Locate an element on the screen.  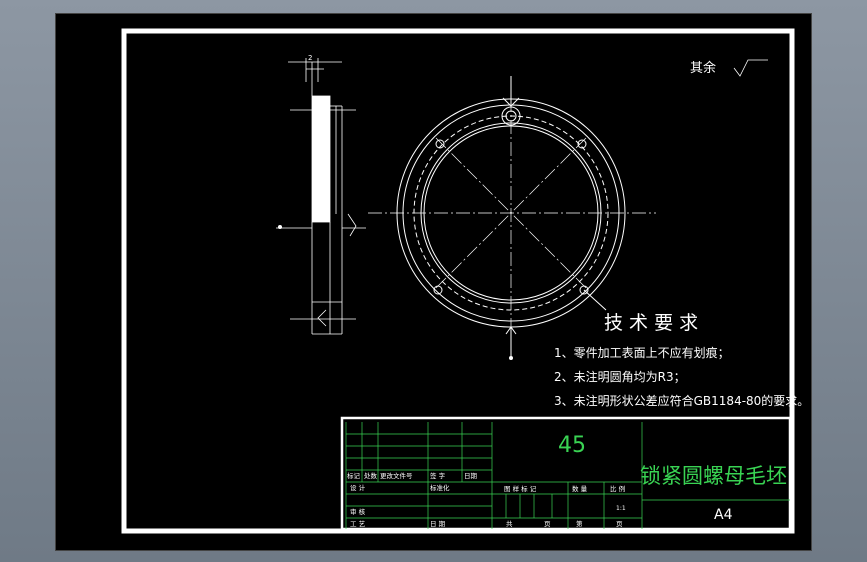
svg-text: 更改文件号 is located at coordinates (396, 475).